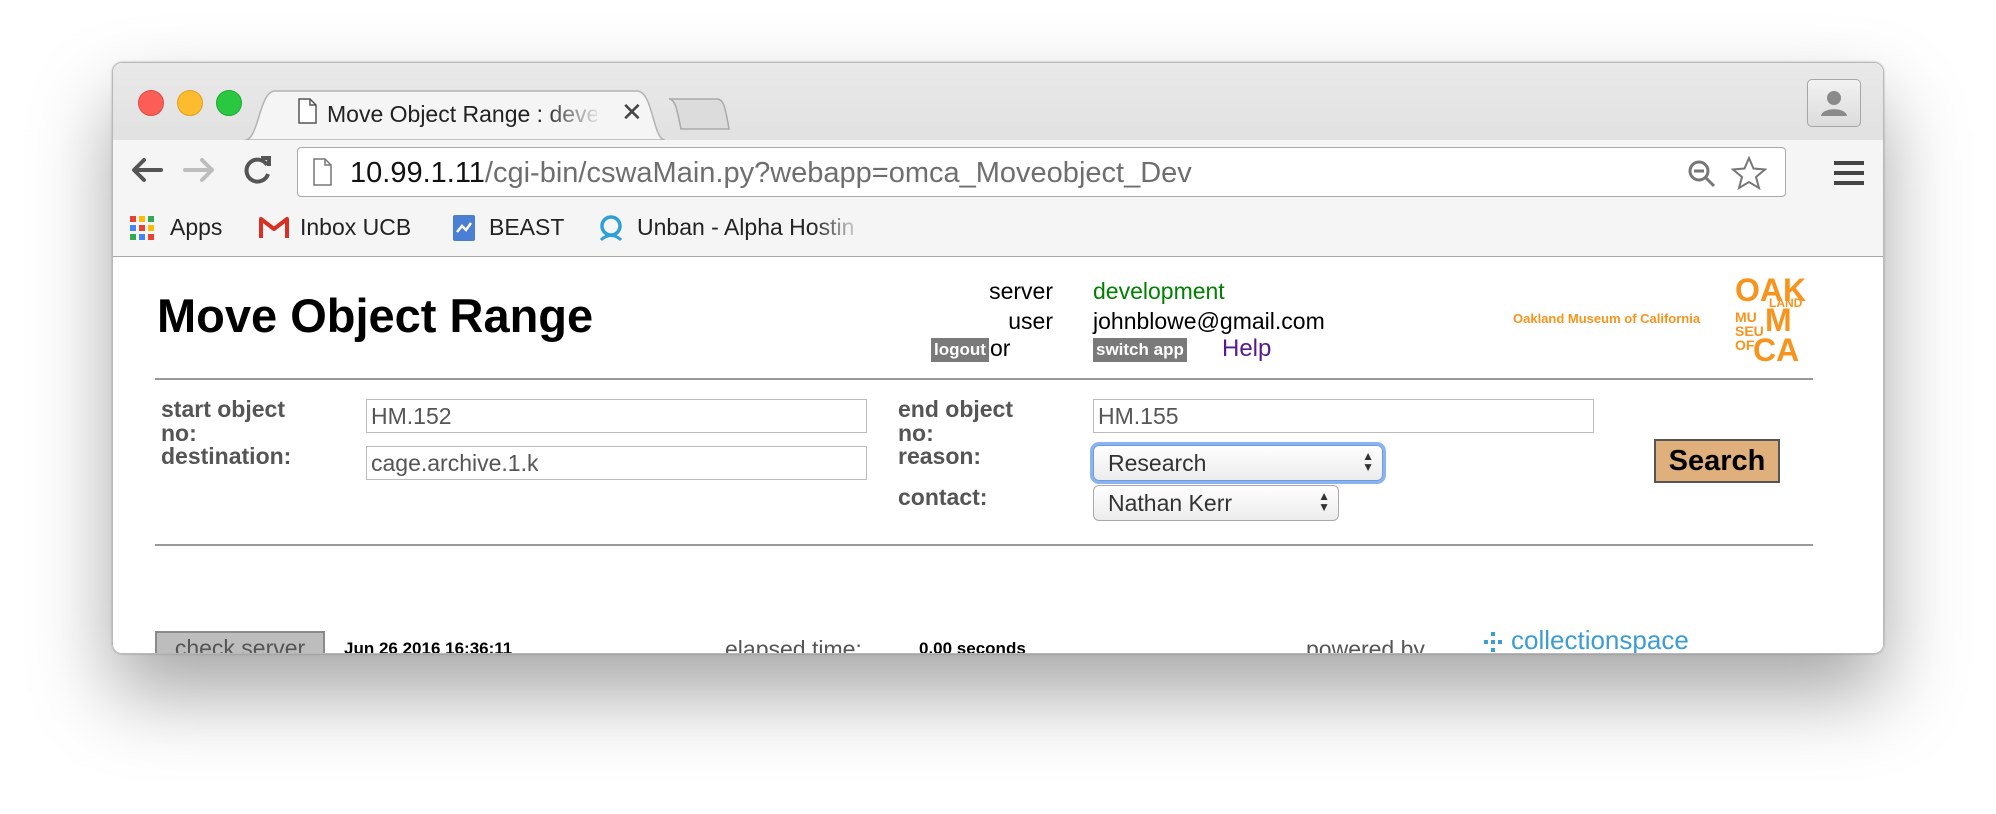  I want to click on forward-arrow-icon, so click(199, 170).